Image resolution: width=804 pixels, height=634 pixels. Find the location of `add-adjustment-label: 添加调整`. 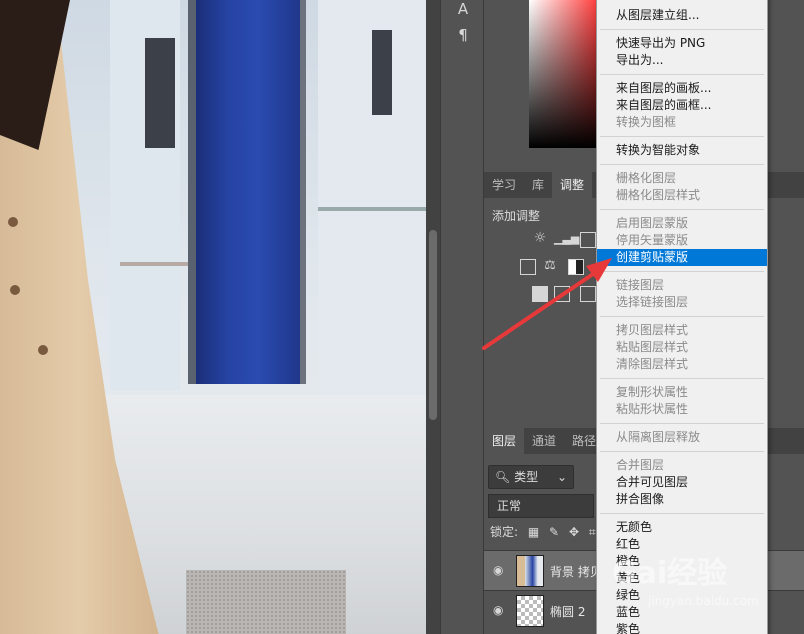

add-adjustment-label: 添加调整 is located at coordinates (516, 216).